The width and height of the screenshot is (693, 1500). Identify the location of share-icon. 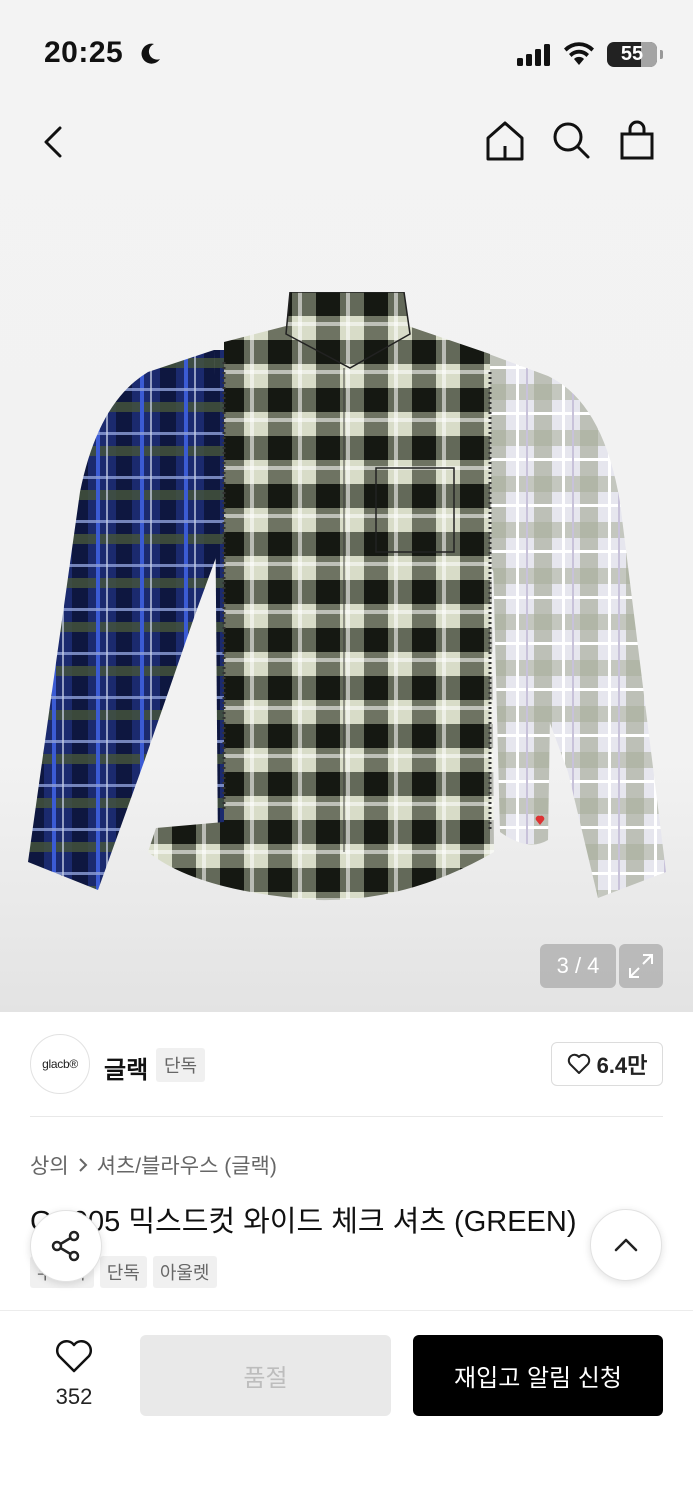
(65, 1246).